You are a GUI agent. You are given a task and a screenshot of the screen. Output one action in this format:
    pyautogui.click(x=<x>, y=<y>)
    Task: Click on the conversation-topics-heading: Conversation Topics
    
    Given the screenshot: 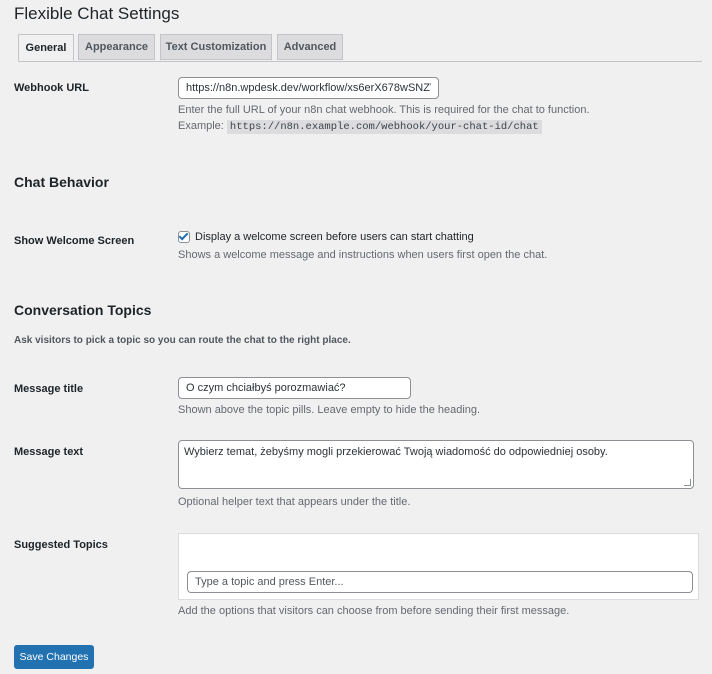 What is the action you would take?
    pyautogui.click(x=83, y=310)
    